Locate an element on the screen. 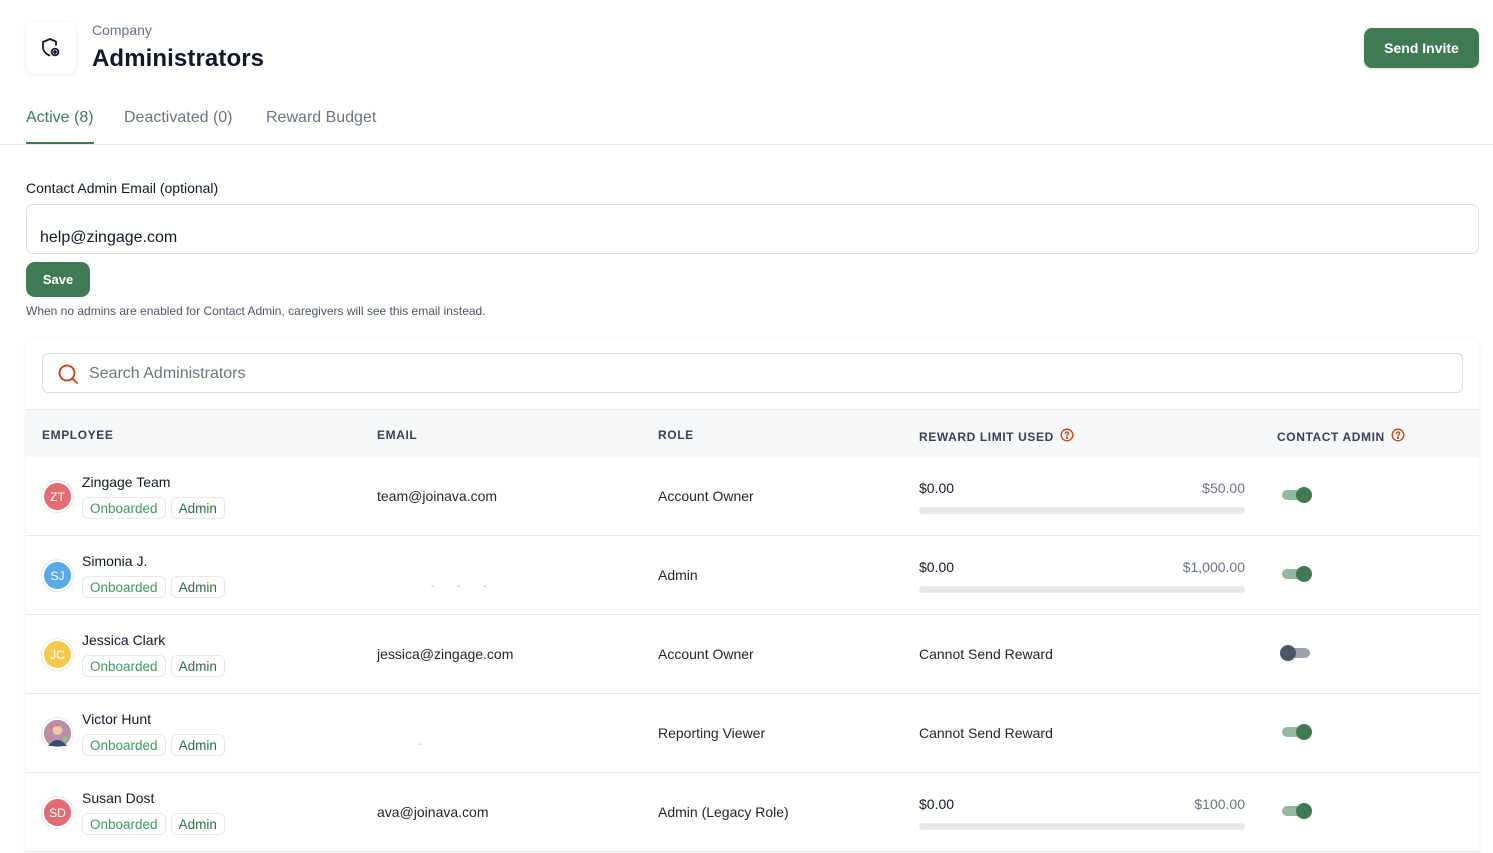 The image size is (1493, 853). column-employee: EMPLOYEE is located at coordinates (77, 435).